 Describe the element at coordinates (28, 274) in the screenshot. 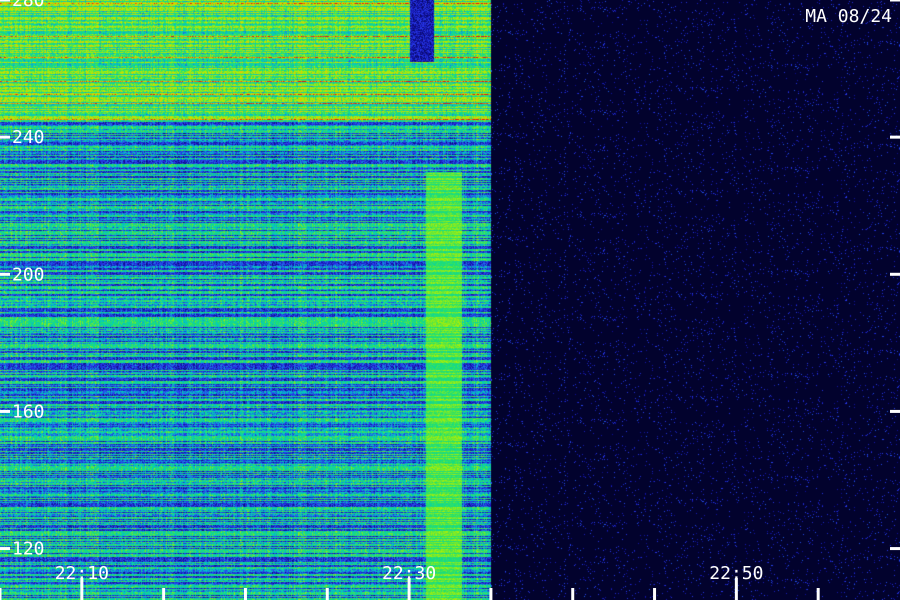

I see `y-tick-label-200: 200` at that location.